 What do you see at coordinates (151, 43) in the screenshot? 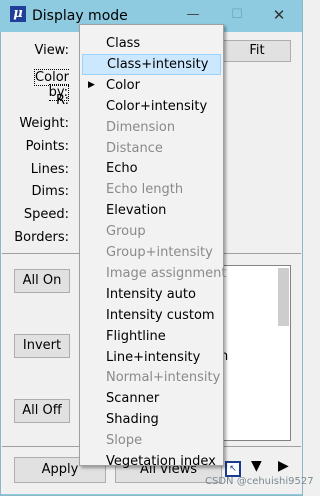
I see `menu-item: Class` at bounding box center [151, 43].